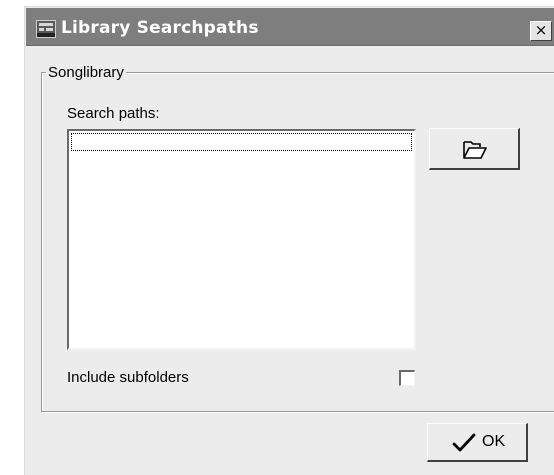 This screenshot has height=475, width=554. What do you see at coordinates (113, 113) in the screenshot?
I see `search-paths-label: Search paths:` at bounding box center [113, 113].